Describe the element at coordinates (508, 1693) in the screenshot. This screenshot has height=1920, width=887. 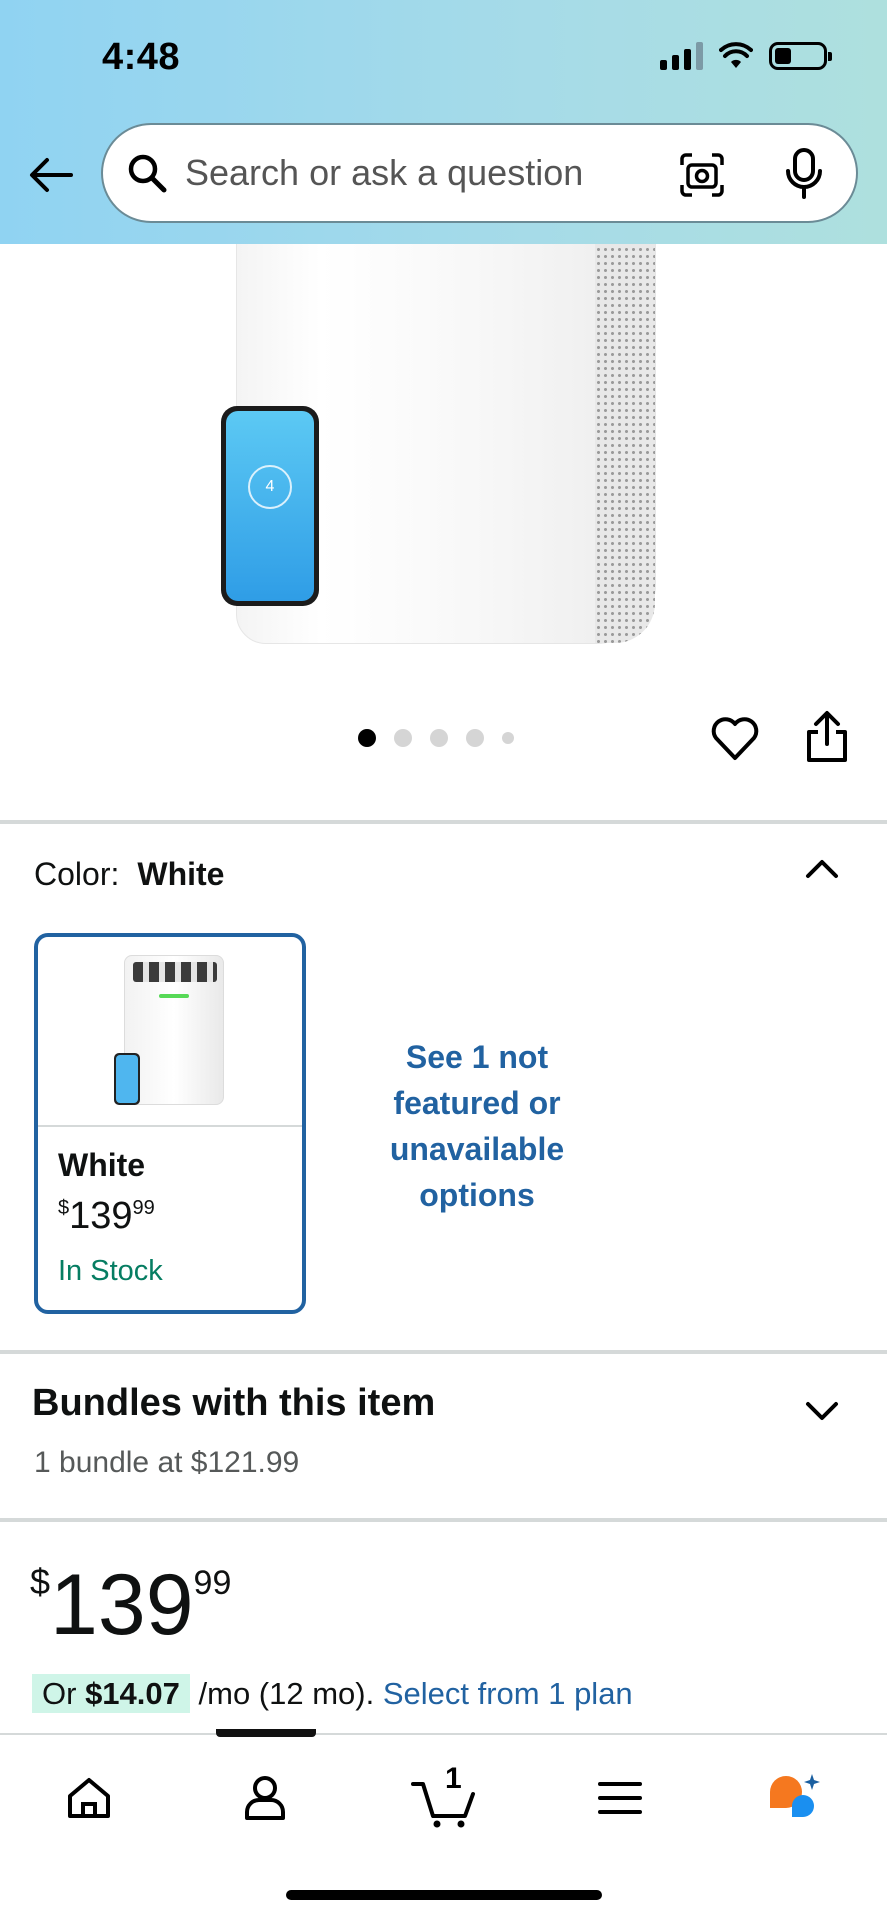
I see `installment-plan-link: Select from 1 plan` at that location.